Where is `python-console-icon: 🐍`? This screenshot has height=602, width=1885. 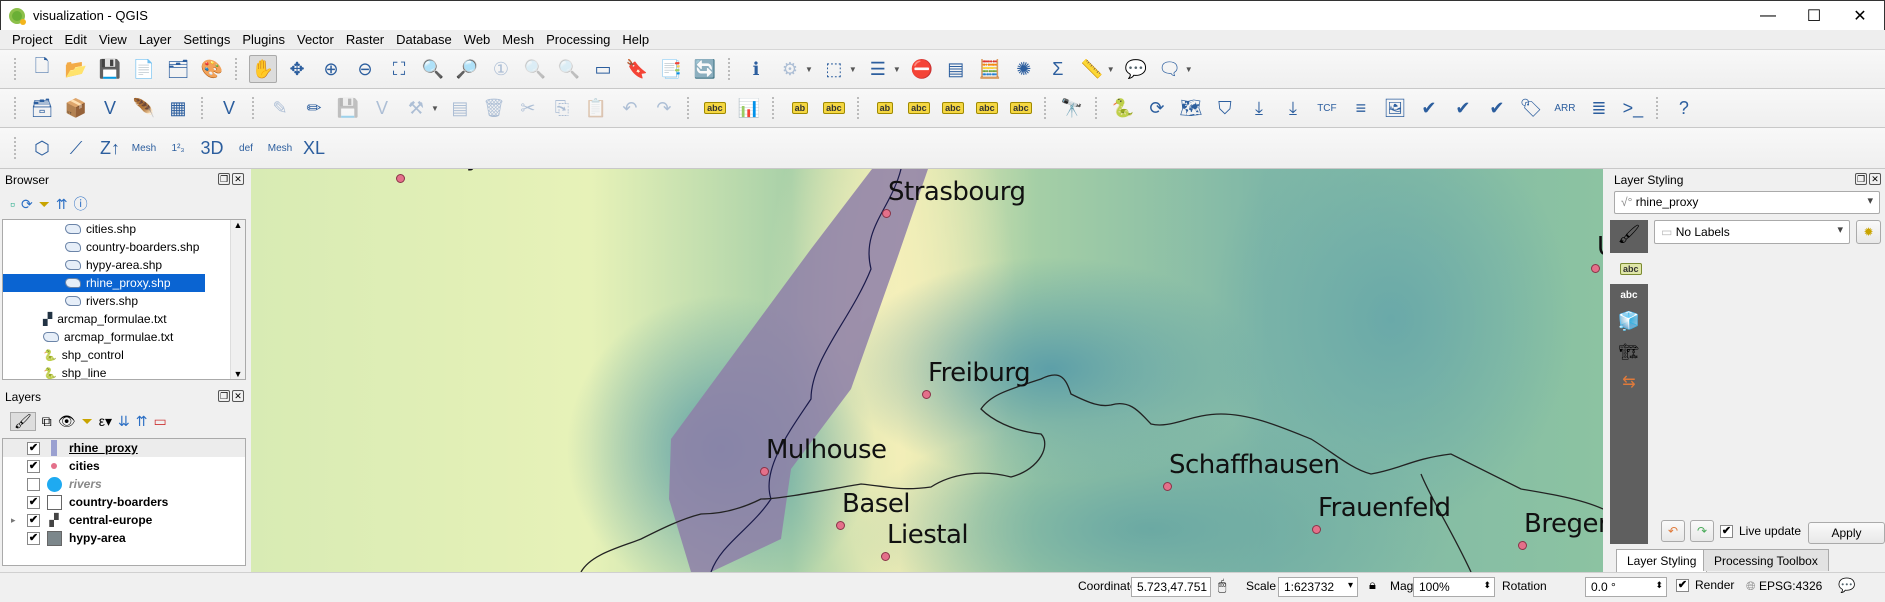
python-console-icon: 🐍 is located at coordinates (1123, 108).